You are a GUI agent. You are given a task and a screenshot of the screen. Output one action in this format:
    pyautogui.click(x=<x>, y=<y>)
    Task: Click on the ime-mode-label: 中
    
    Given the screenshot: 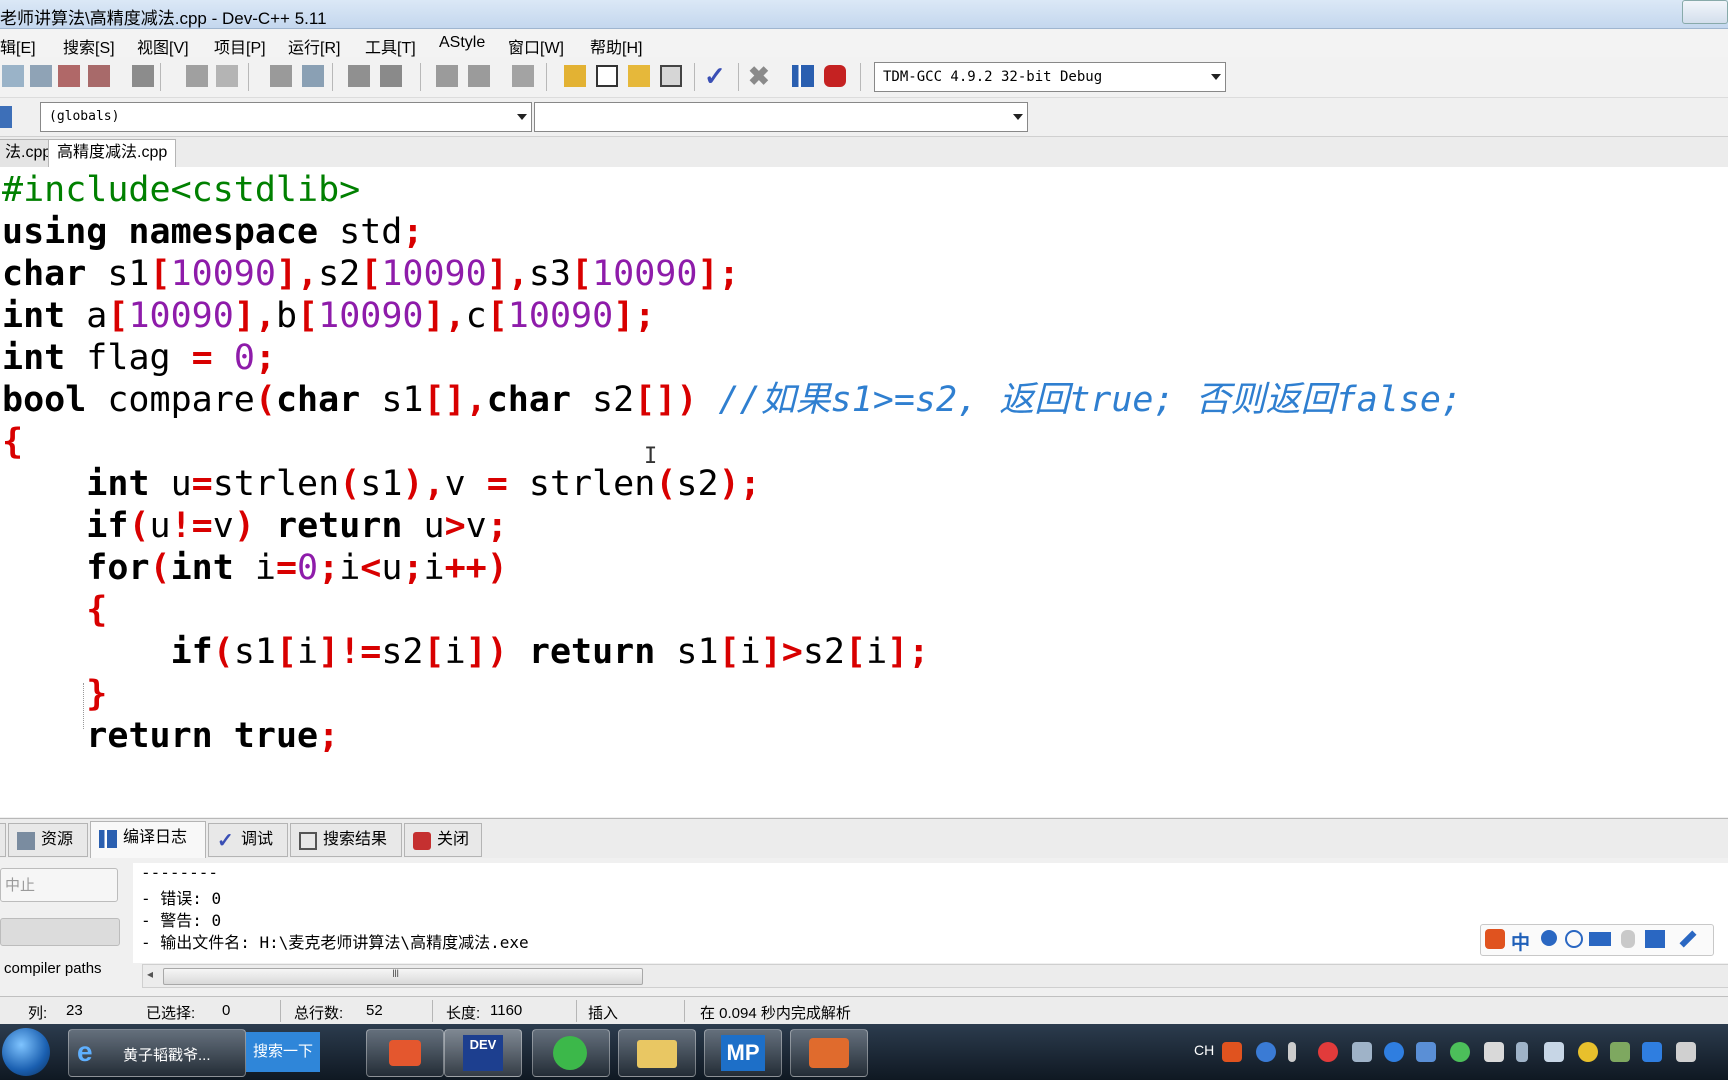 What is the action you would take?
    pyautogui.click(x=1520, y=941)
    